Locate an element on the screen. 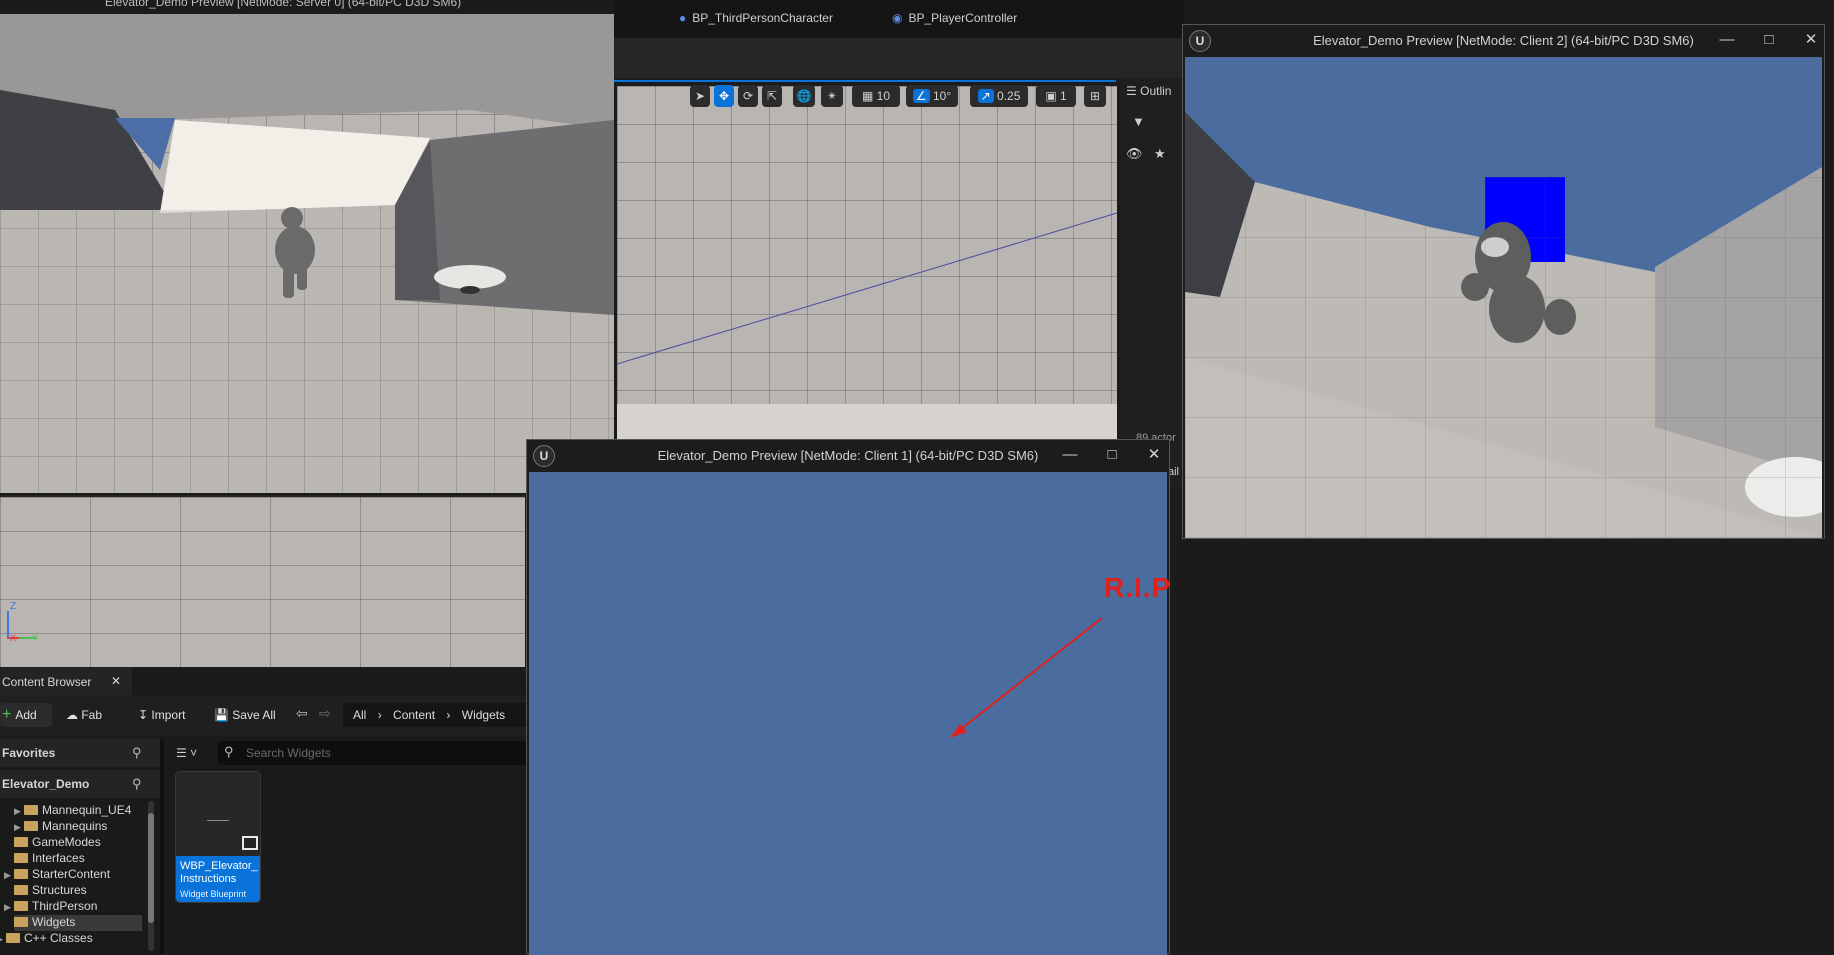  scale-snap-value: 0.25 is located at coordinates (1009, 96).